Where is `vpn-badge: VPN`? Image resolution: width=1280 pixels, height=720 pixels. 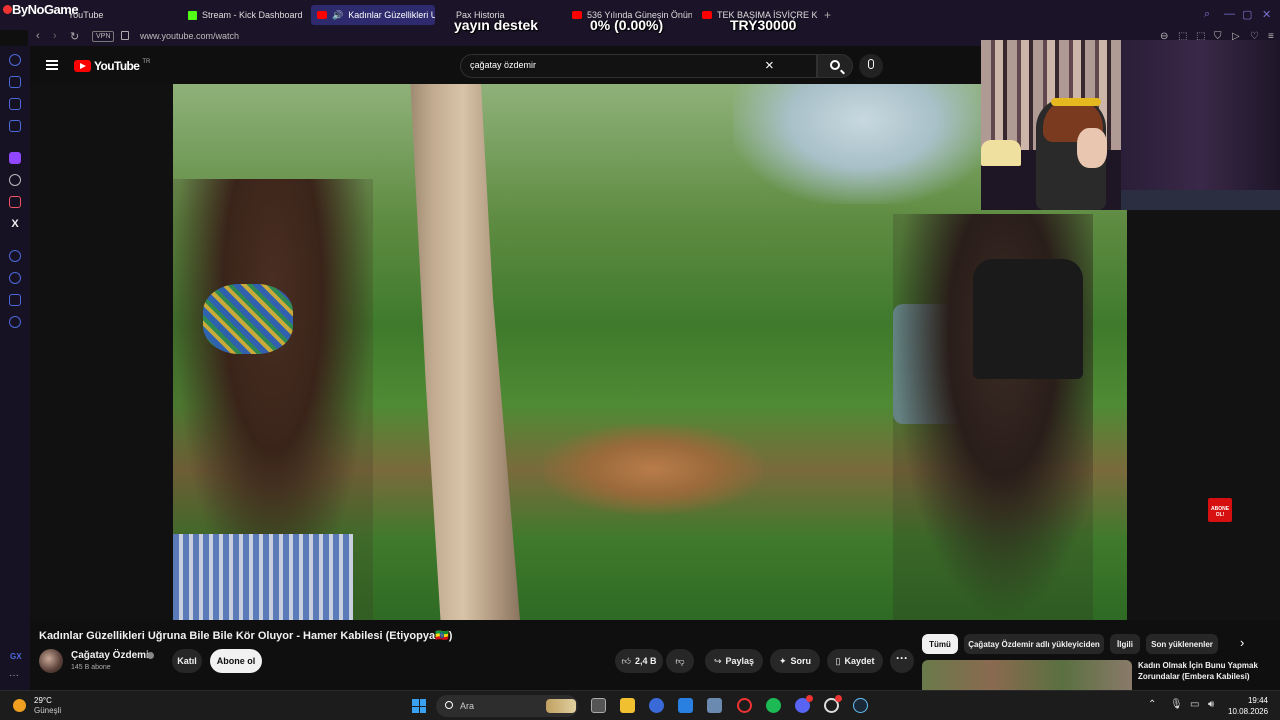 vpn-badge: VPN is located at coordinates (103, 36).